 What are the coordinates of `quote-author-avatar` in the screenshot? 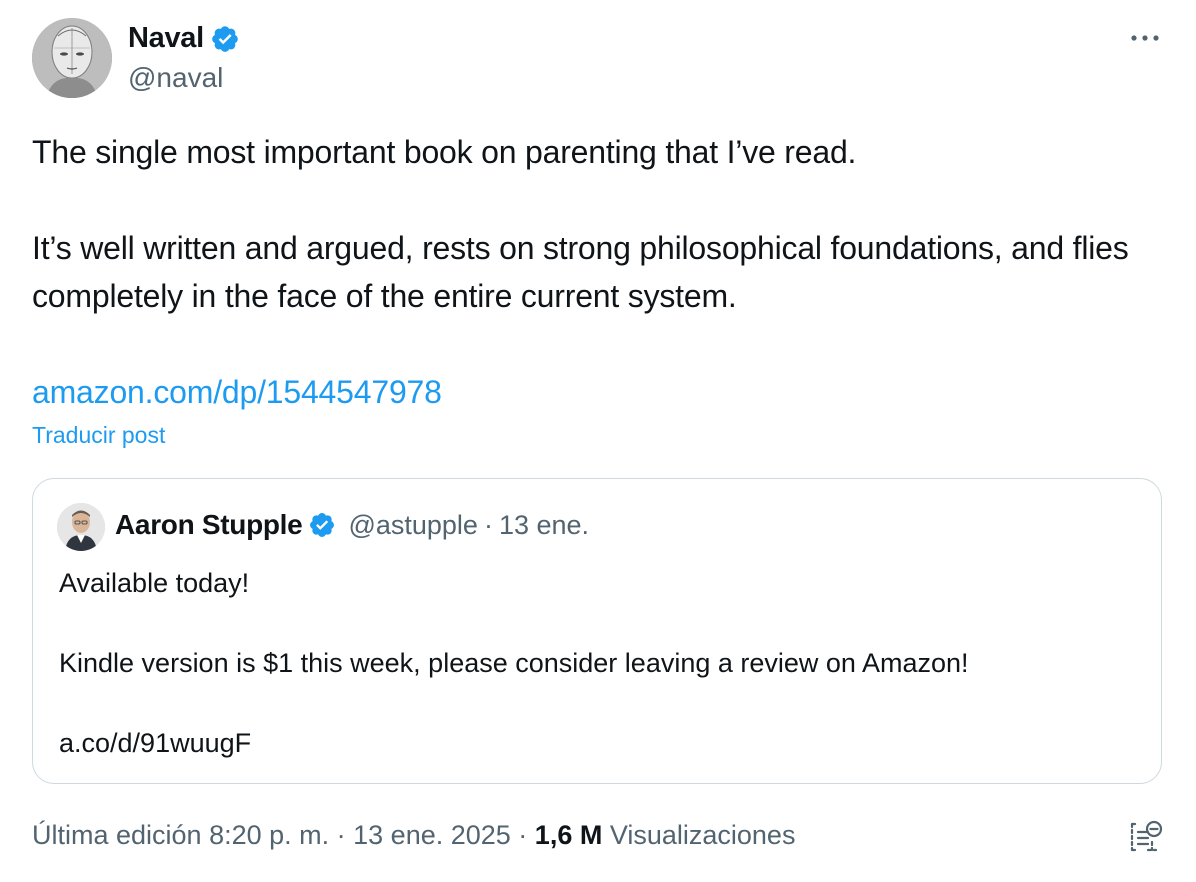 It's located at (81, 527).